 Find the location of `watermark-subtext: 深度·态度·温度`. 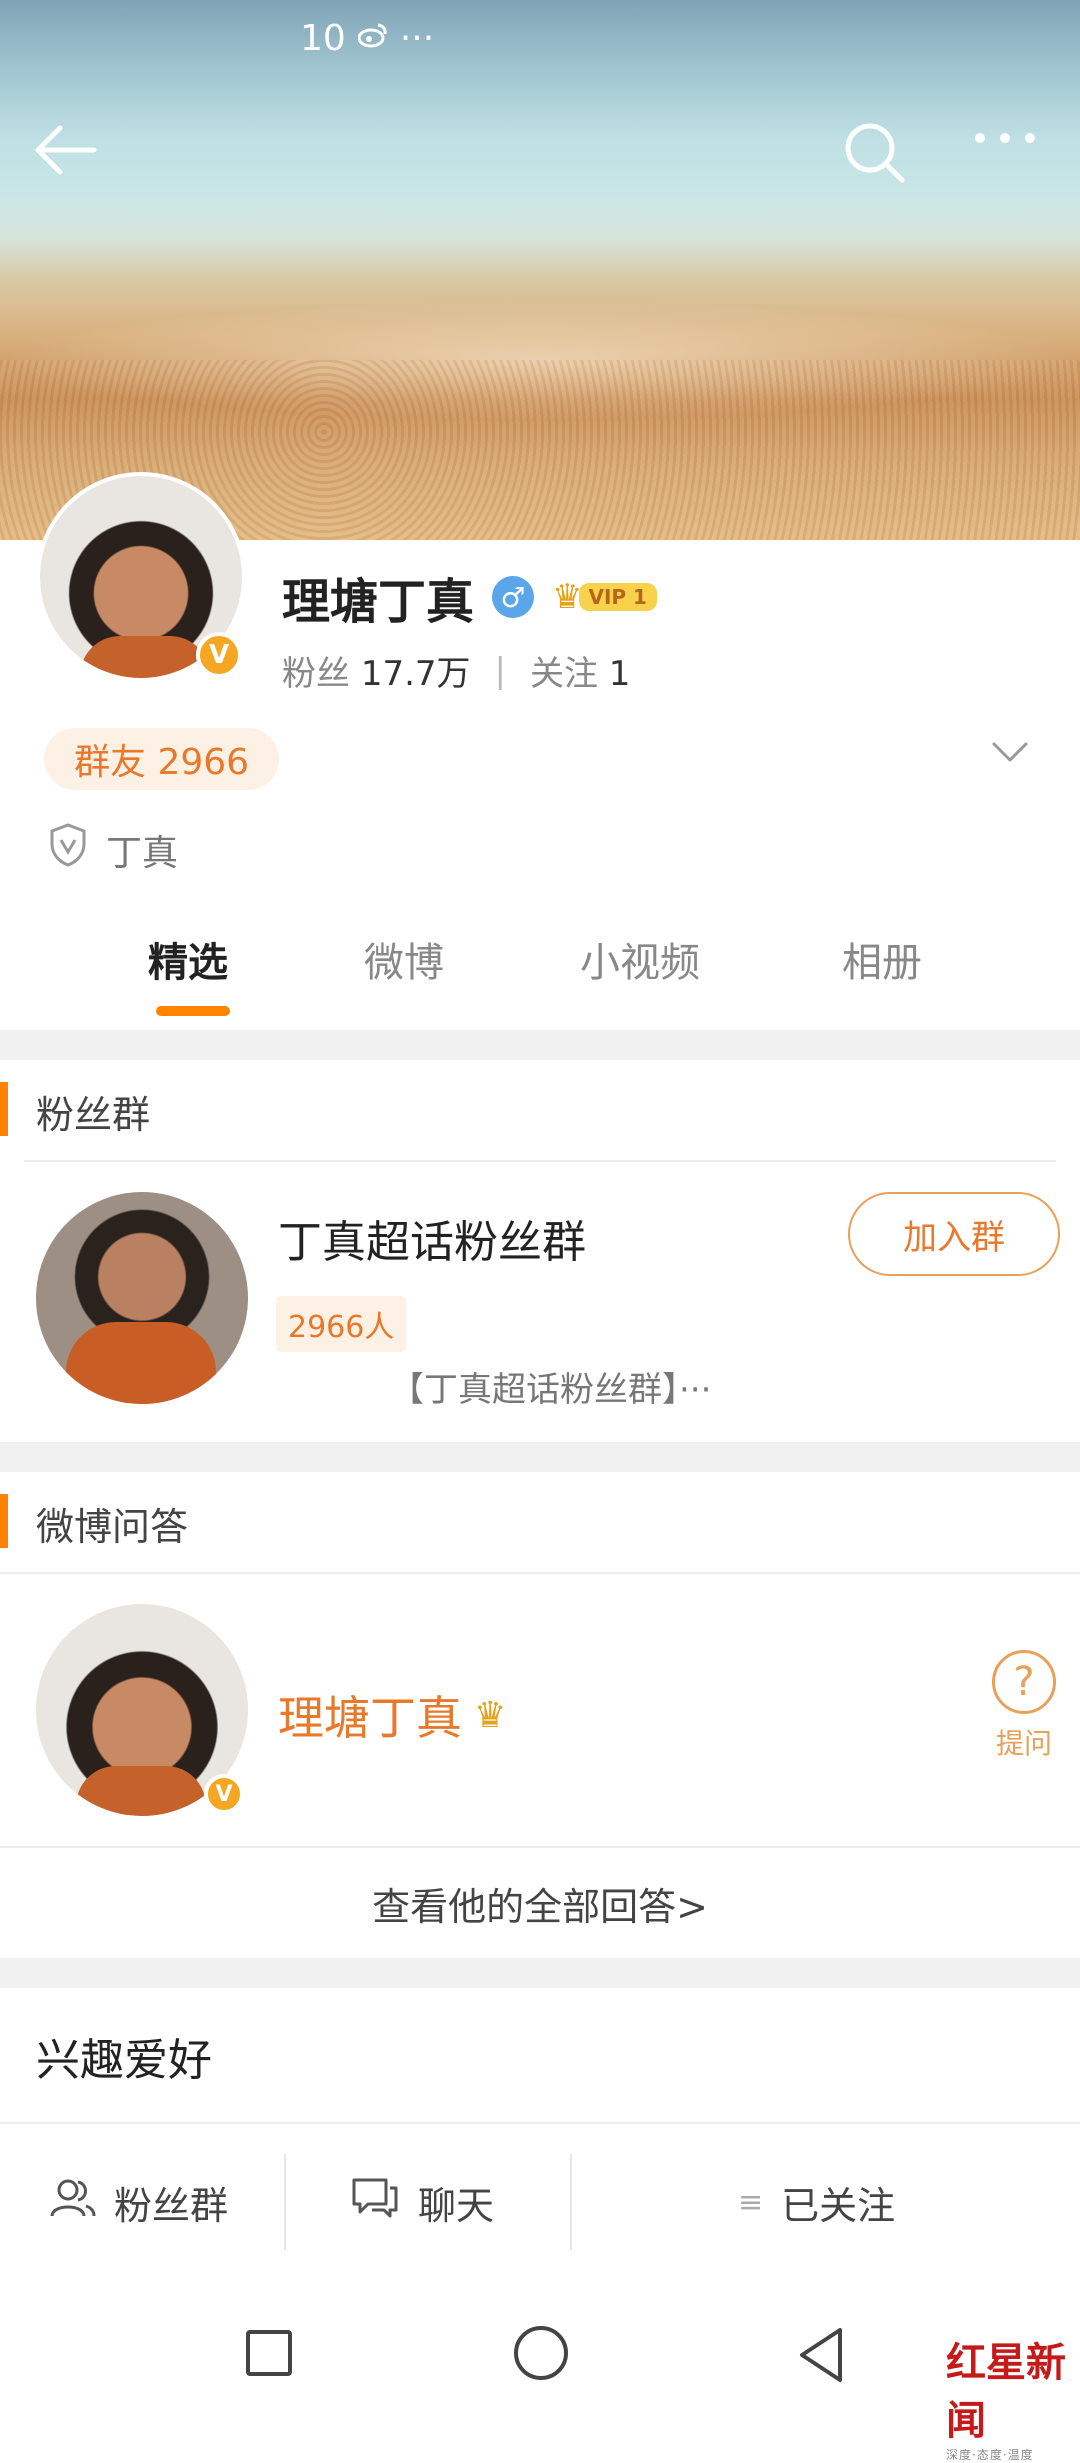

watermark-subtext: 深度·态度·温度 is located at coordinates (990, 2455).